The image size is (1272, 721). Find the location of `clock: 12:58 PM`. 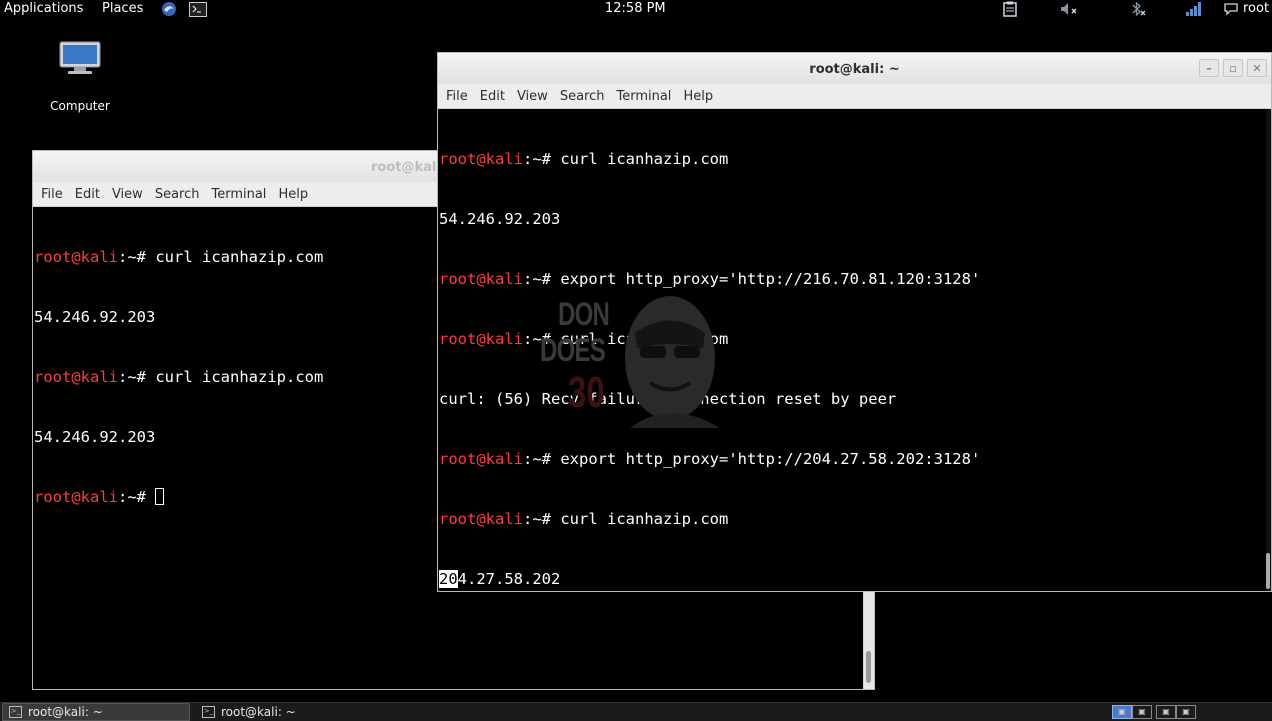

clock: 12:58 PM is located at coordinates (635, 9).